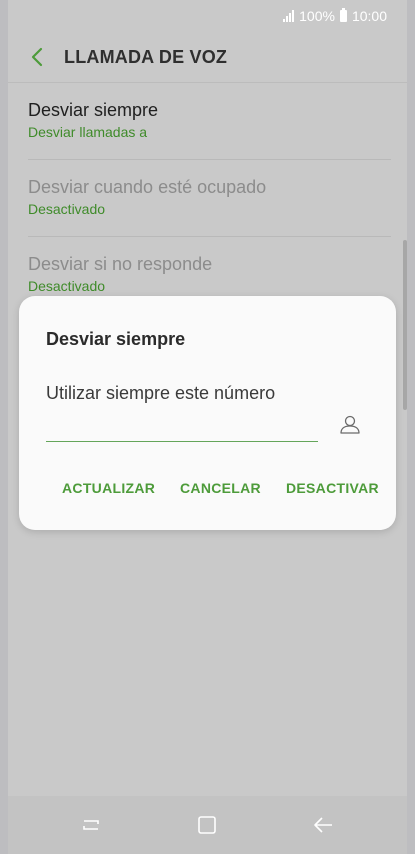  I want to click on signal-icon, so click(289, 16).